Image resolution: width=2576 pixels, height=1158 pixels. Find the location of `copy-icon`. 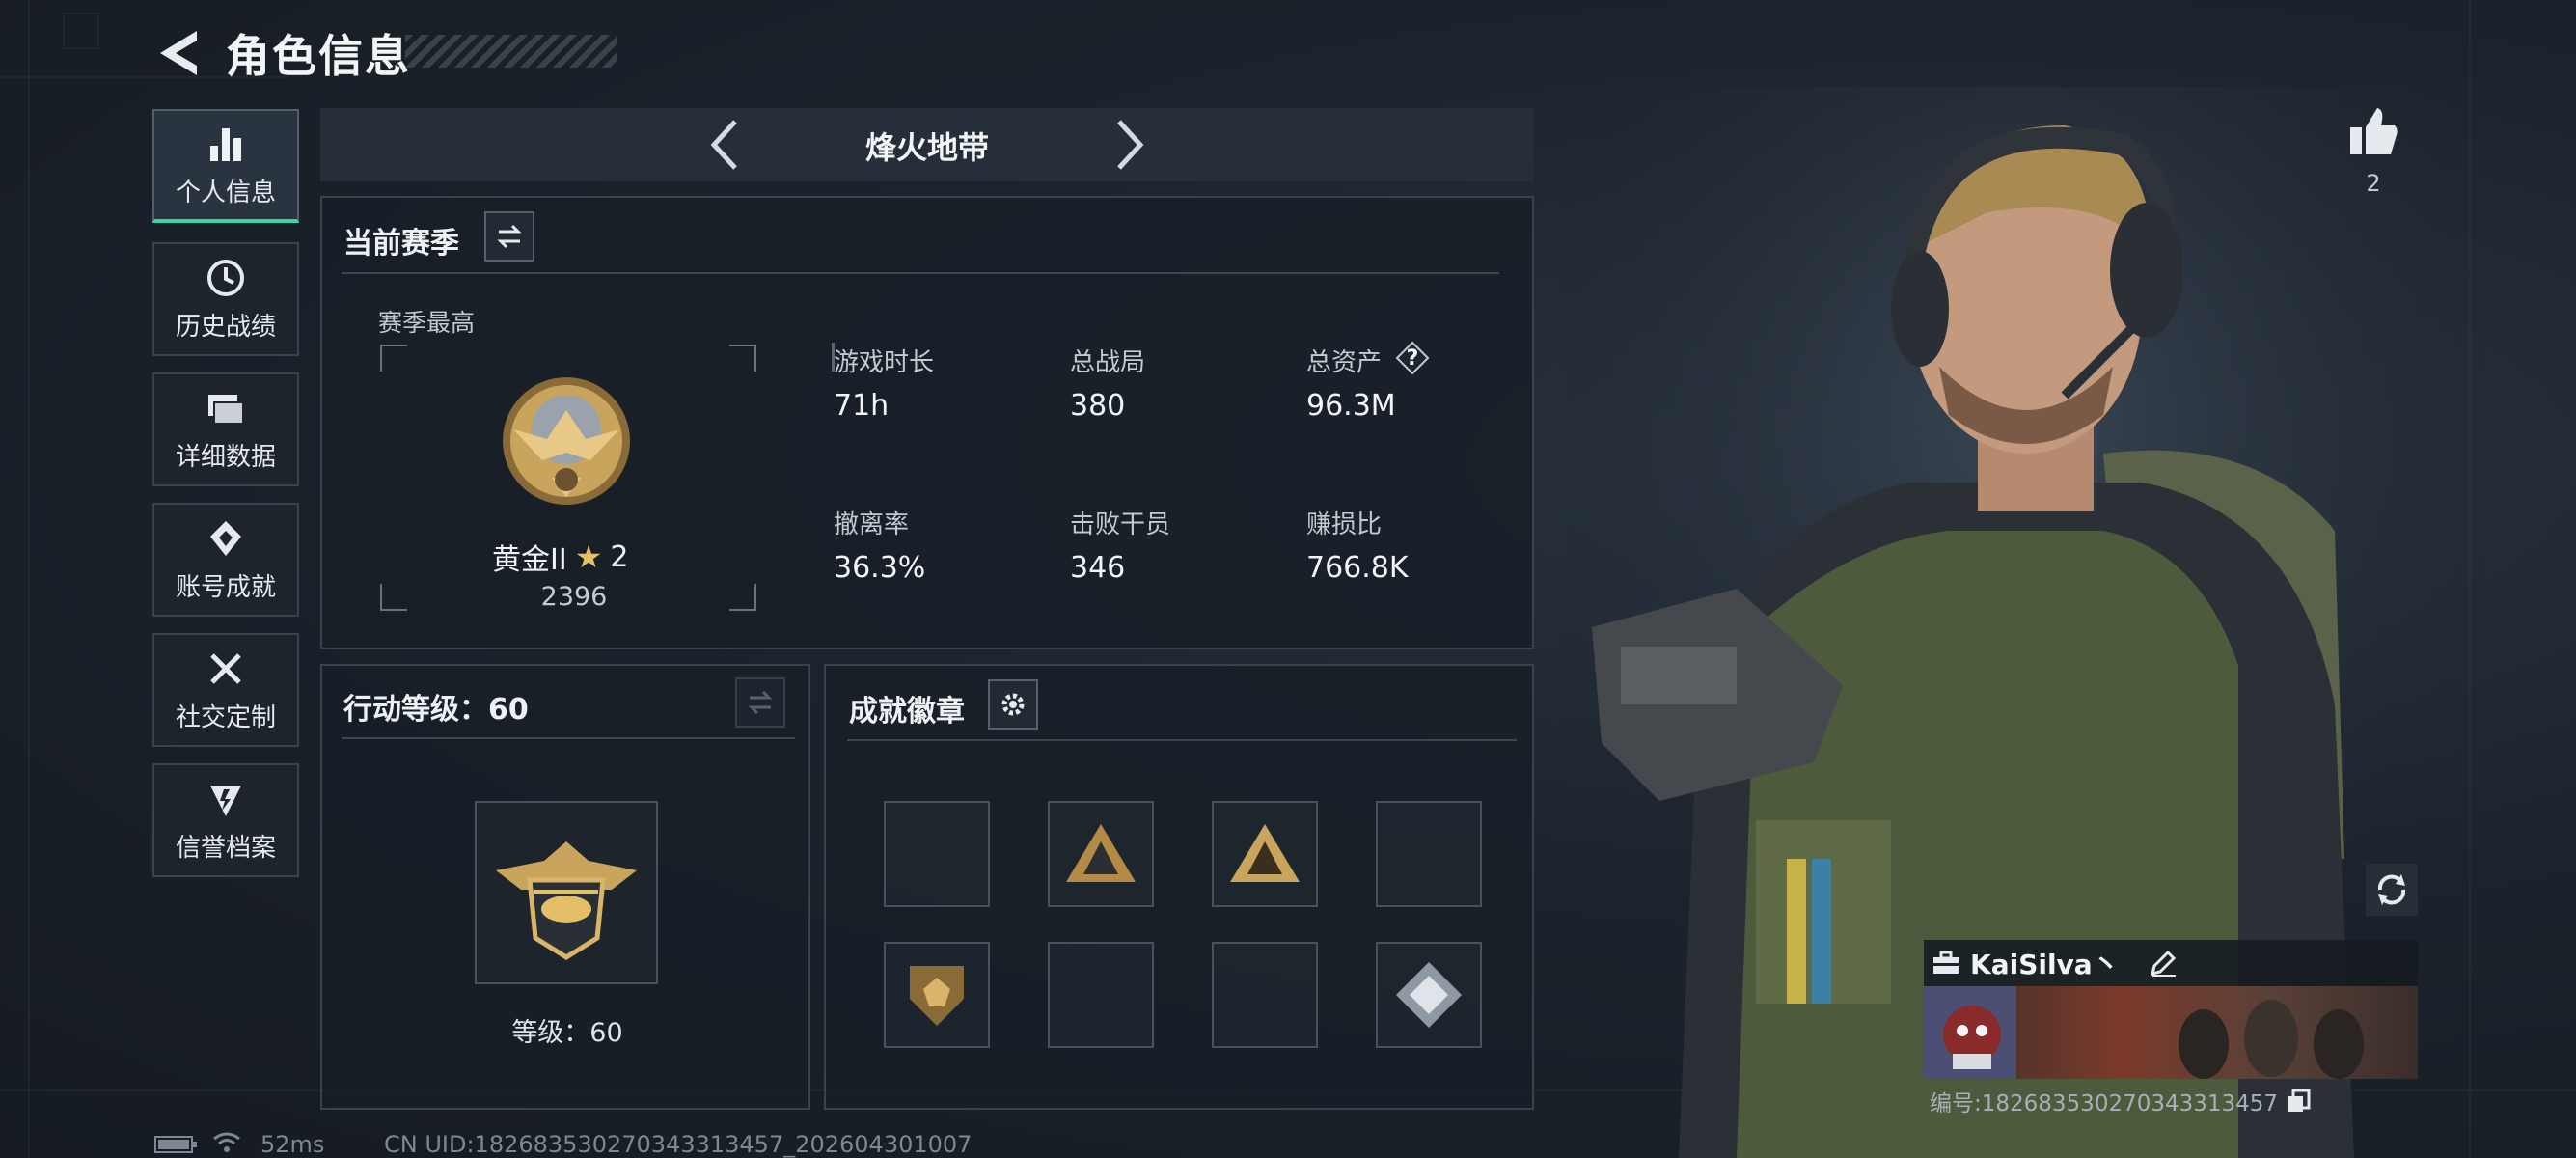

copy-icon is located at coordinates (2298, 1101).